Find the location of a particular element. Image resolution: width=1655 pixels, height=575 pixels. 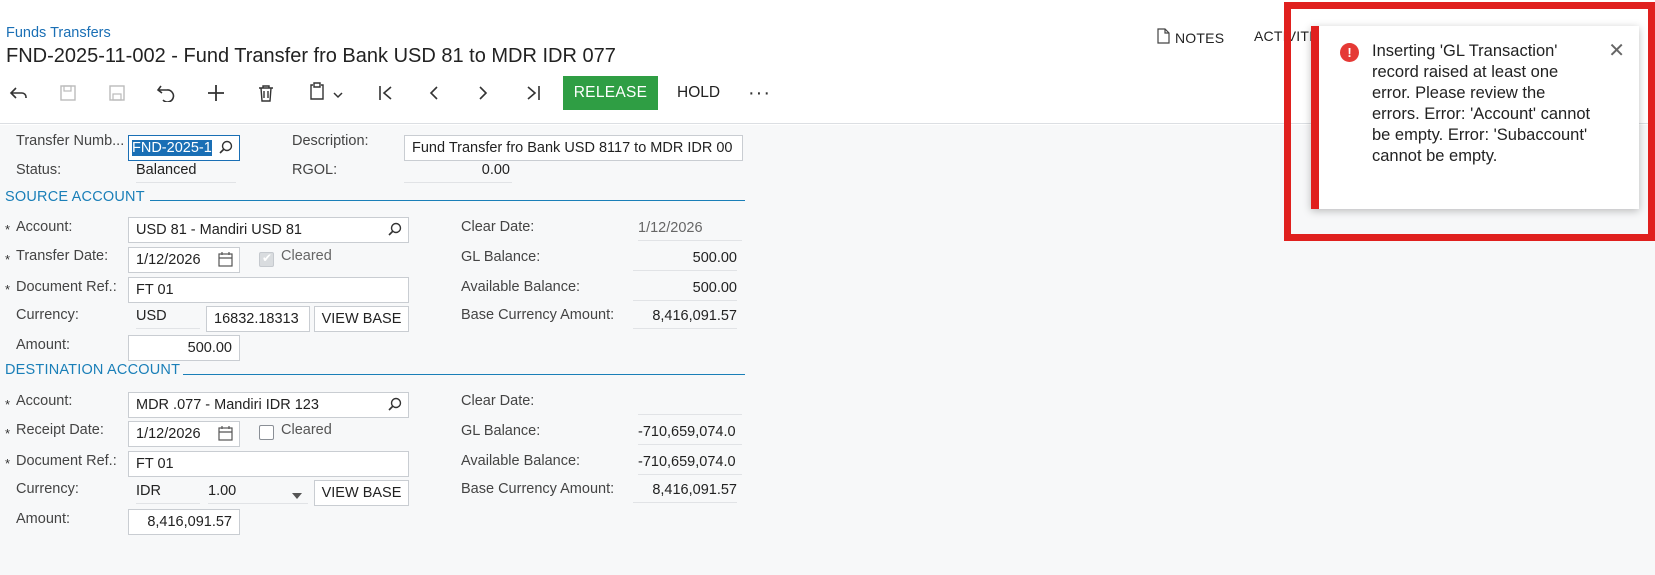

destination-currency-label: Currency: is located at coordinates (47, 489).